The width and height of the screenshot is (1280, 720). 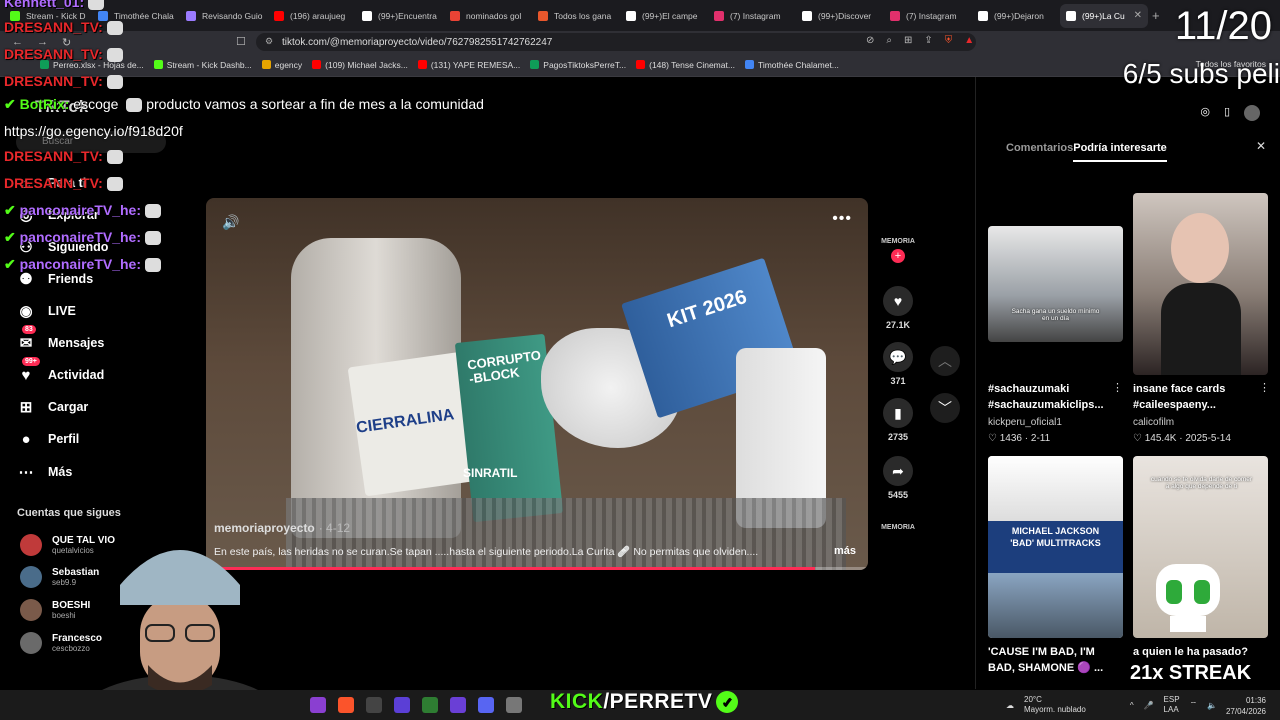 I want to click on translate-icon: ⊞, so click(x=908, y=40).